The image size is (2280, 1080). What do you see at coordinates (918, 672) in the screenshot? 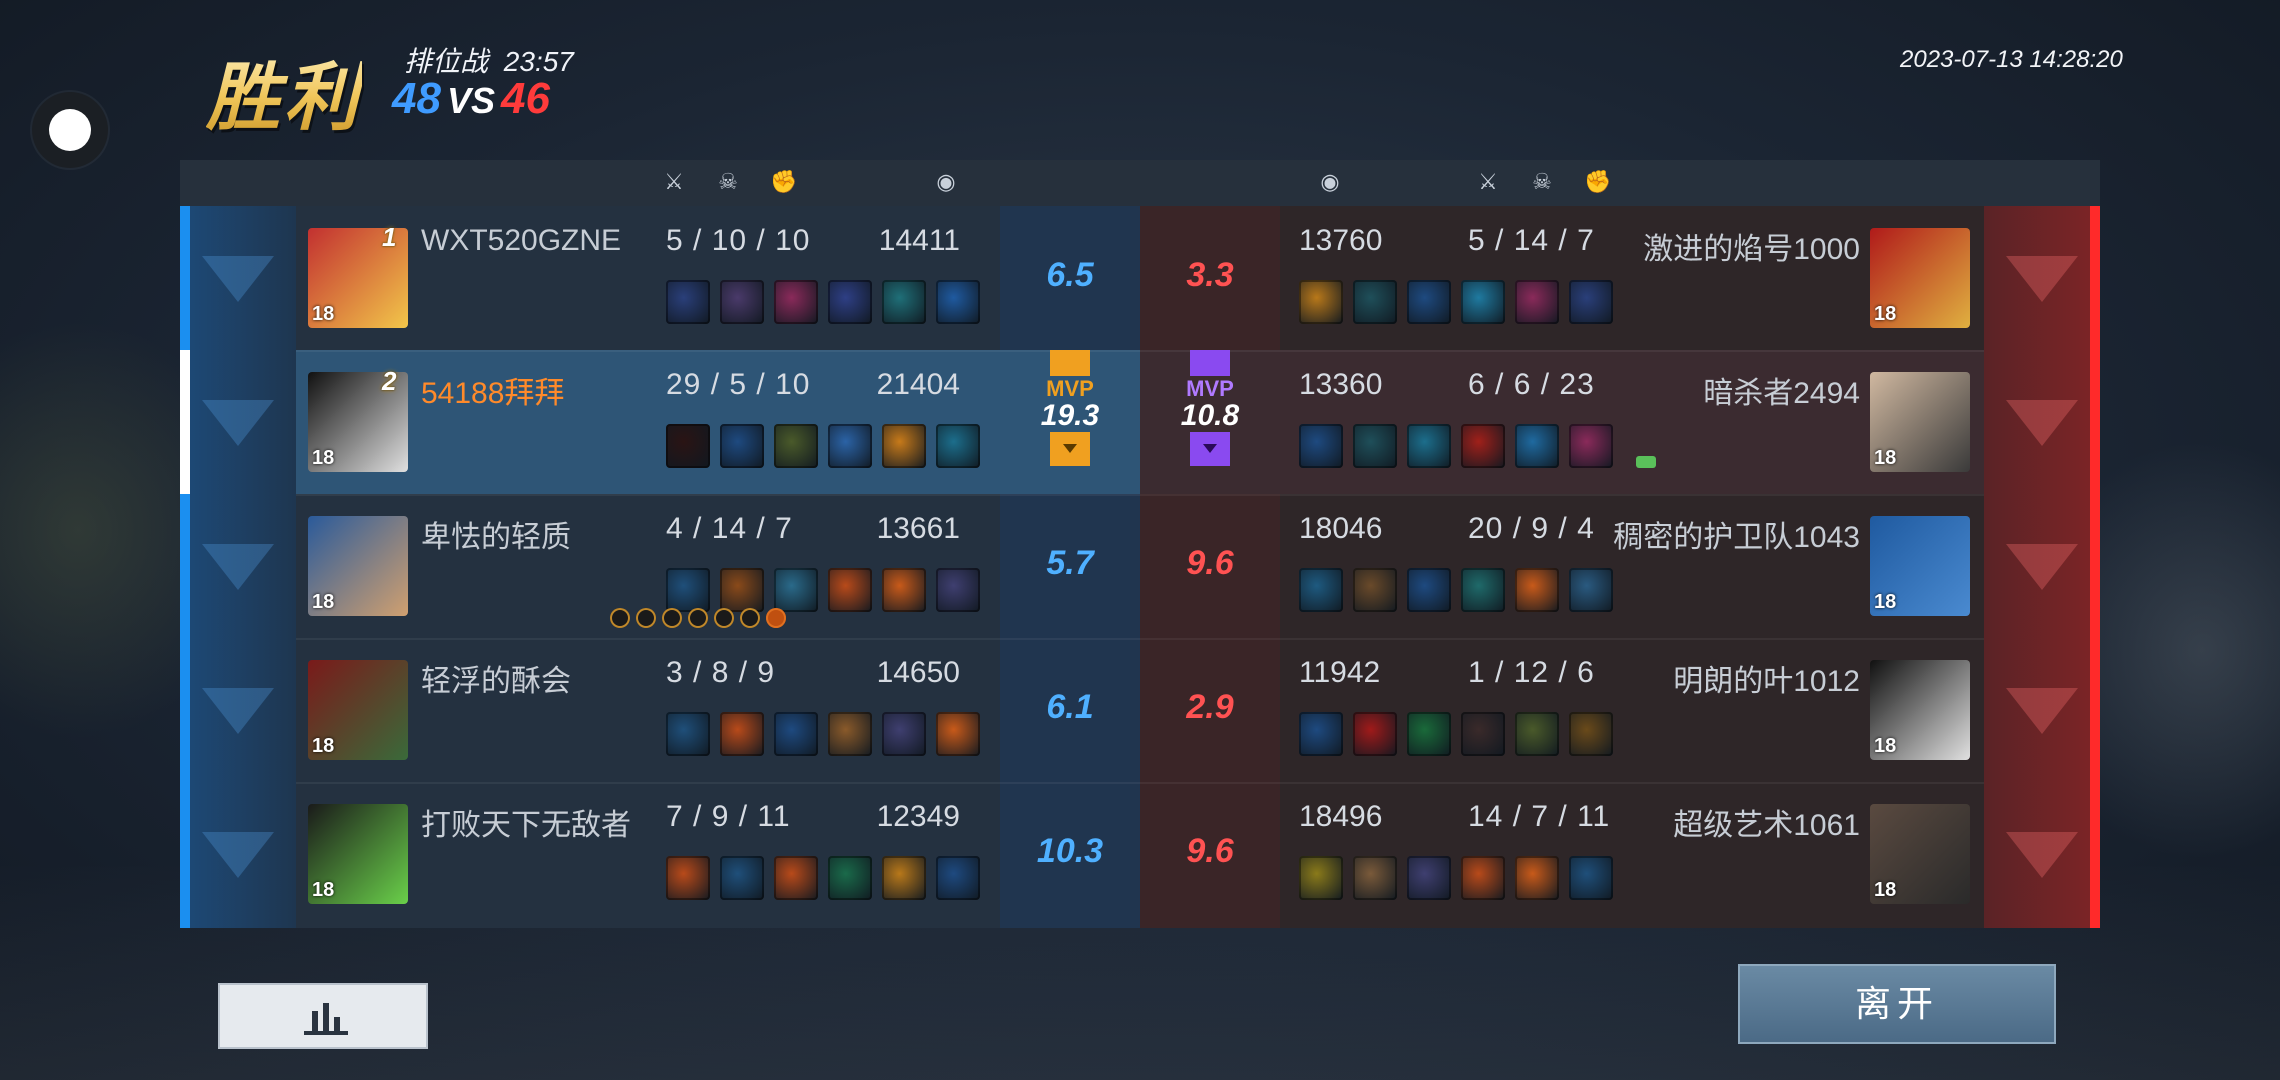
I see `gold-amount: 14650` at bounding box center [918, 672].